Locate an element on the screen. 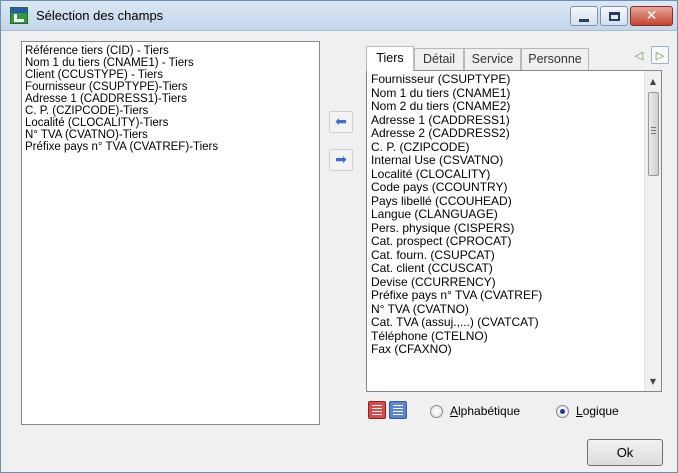 This screenshot has height=473, width=678. list-item: Adresse 2 (CADDRESS2) is located at coordinates (506, 133).